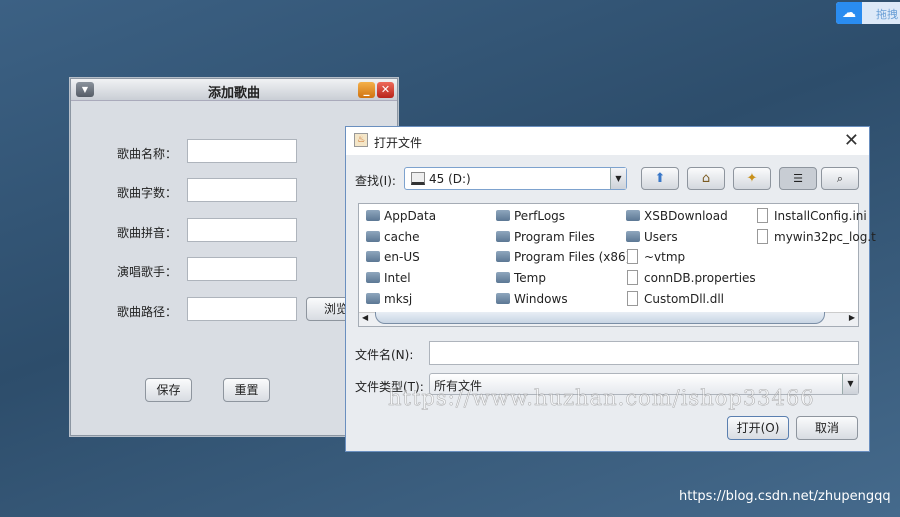 The width and height of the screenshot is (900, 517). I want to click on list-item: Users, so click(651, 237).